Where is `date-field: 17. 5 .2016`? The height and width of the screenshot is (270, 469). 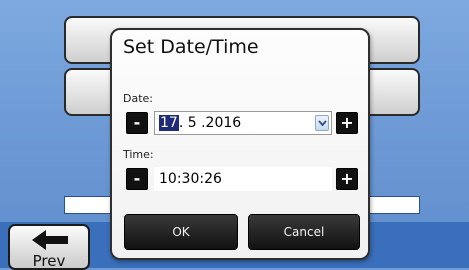
date-field: 17. 5 .2016 is located at coordinates (243, 123).